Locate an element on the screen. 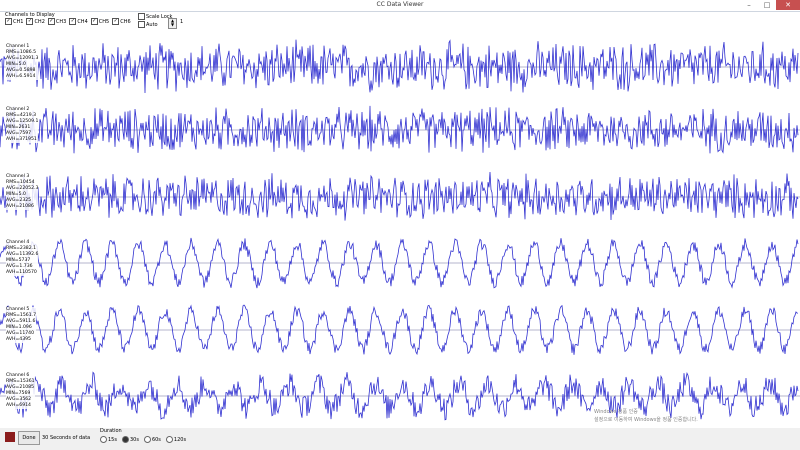 Image resolution: width=800 pixels, height=450 pixels. seconds-label: 30 Seconds of data is located at coordinates (66, 438).